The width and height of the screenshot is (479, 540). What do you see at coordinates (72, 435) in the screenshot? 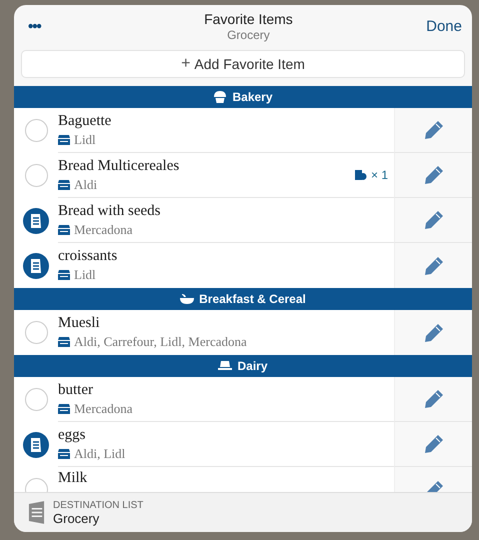
I see `item-name: eggs` at bounding box center [72, 435].